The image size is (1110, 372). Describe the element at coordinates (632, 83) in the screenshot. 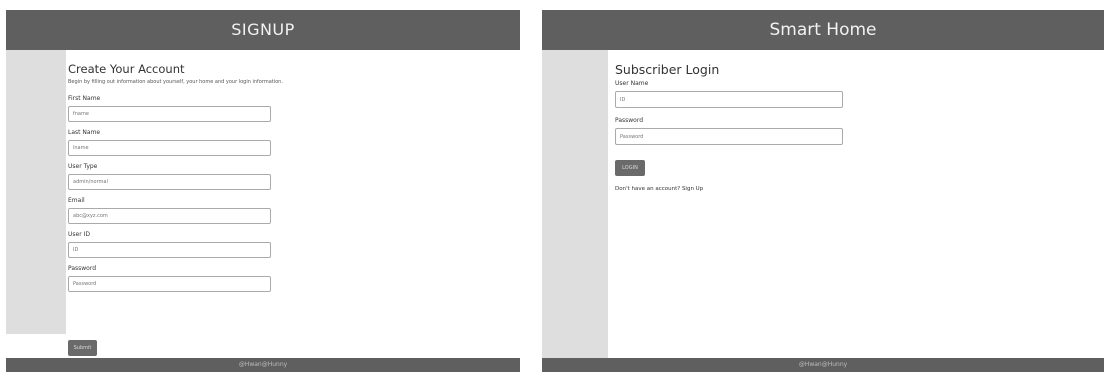

I see `user-name-label: User Name` at that location.